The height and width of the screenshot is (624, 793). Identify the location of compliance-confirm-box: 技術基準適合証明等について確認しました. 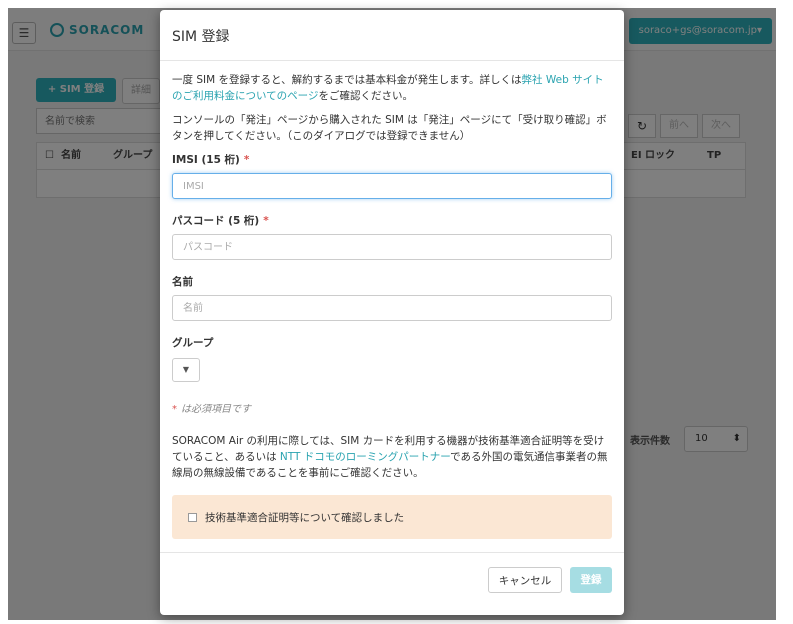
(392, 517).